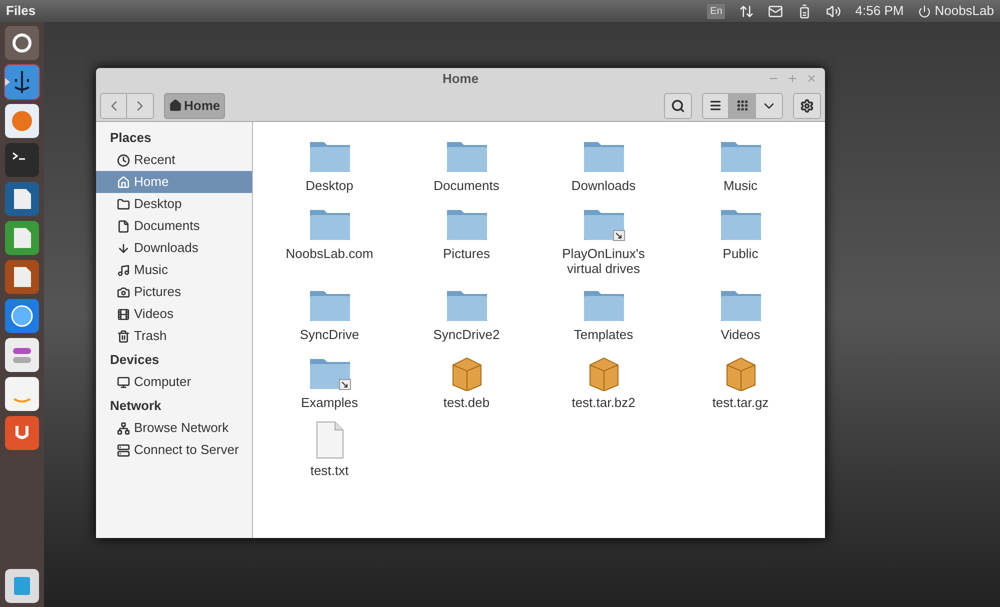 The height and width of the screenshot is (607, 1000). What do you see at coordinates (329, 381) in the screenshot?
I see `file-item: Examples` at bounding box center [329, 381].